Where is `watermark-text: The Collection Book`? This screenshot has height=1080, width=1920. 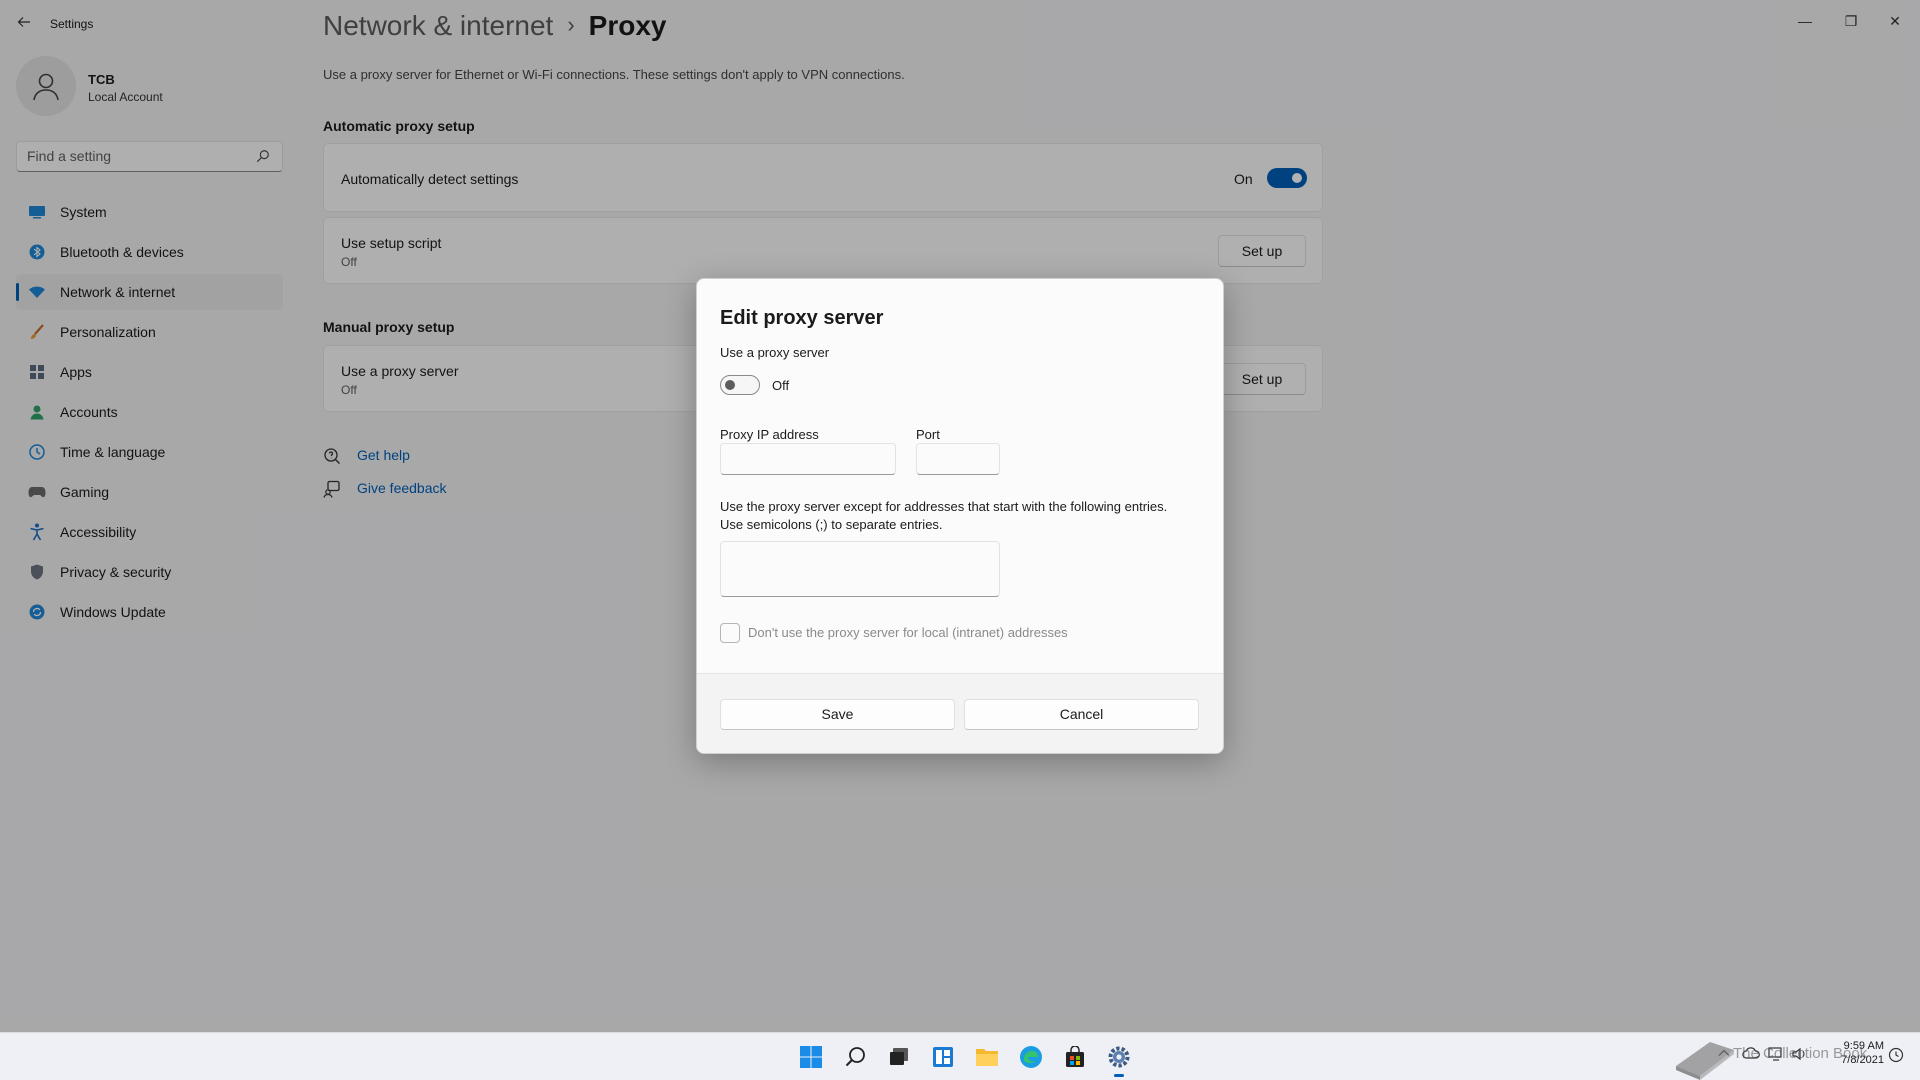 watermark-text: The Collection Book is located at coordinates (1800, 1053).